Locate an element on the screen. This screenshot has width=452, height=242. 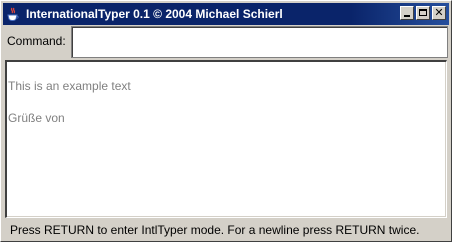
command-row: Command: is located at coordinates (226, 42).